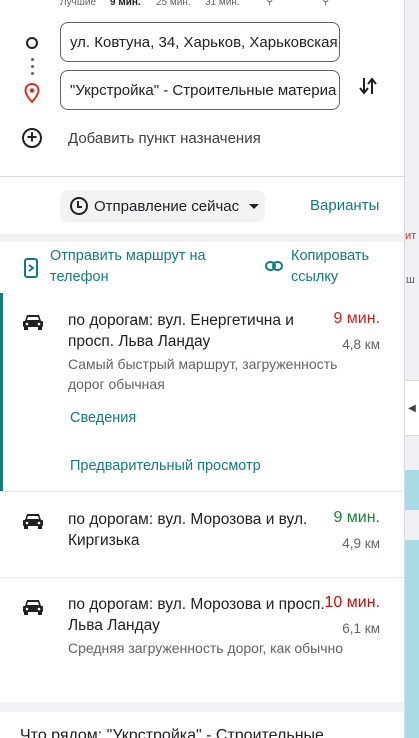  I want to click on route-distance: 6,1 км, so click(361, 628).